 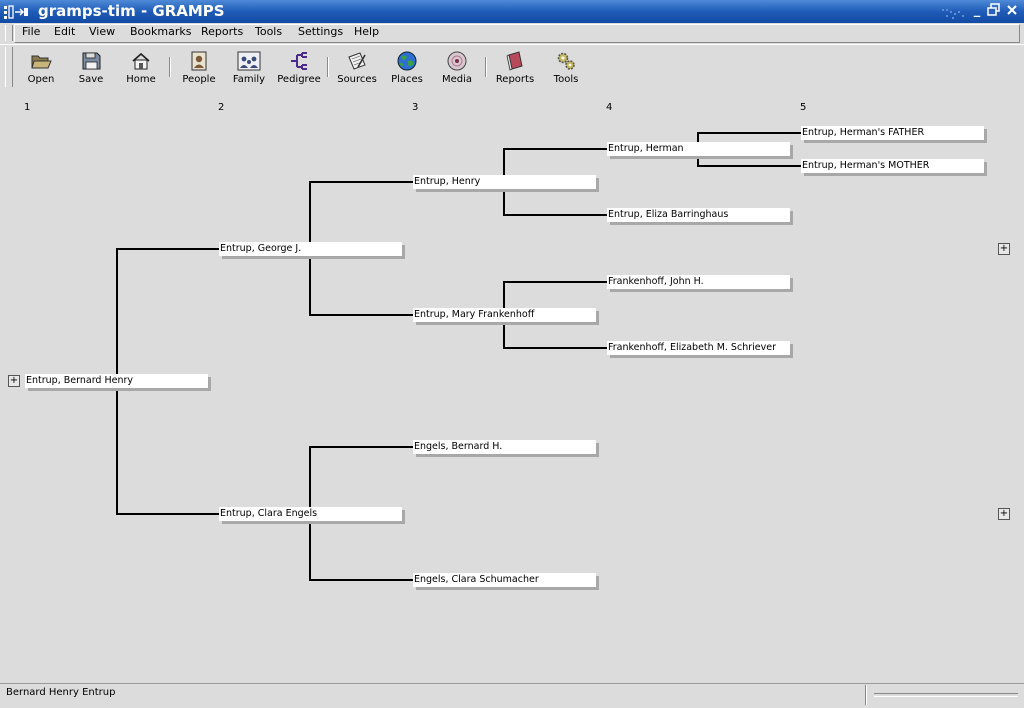 What do you see at coordinates (222, 31) in the screenshot?
I see `menu-reports: Reports` at bounding box center [222, 31].